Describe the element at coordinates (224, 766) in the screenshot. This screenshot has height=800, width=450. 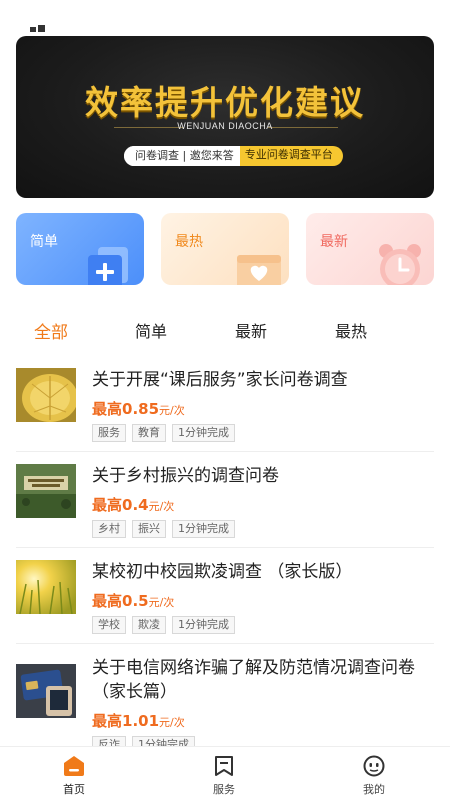
I see `bookmark-icon` at that location.